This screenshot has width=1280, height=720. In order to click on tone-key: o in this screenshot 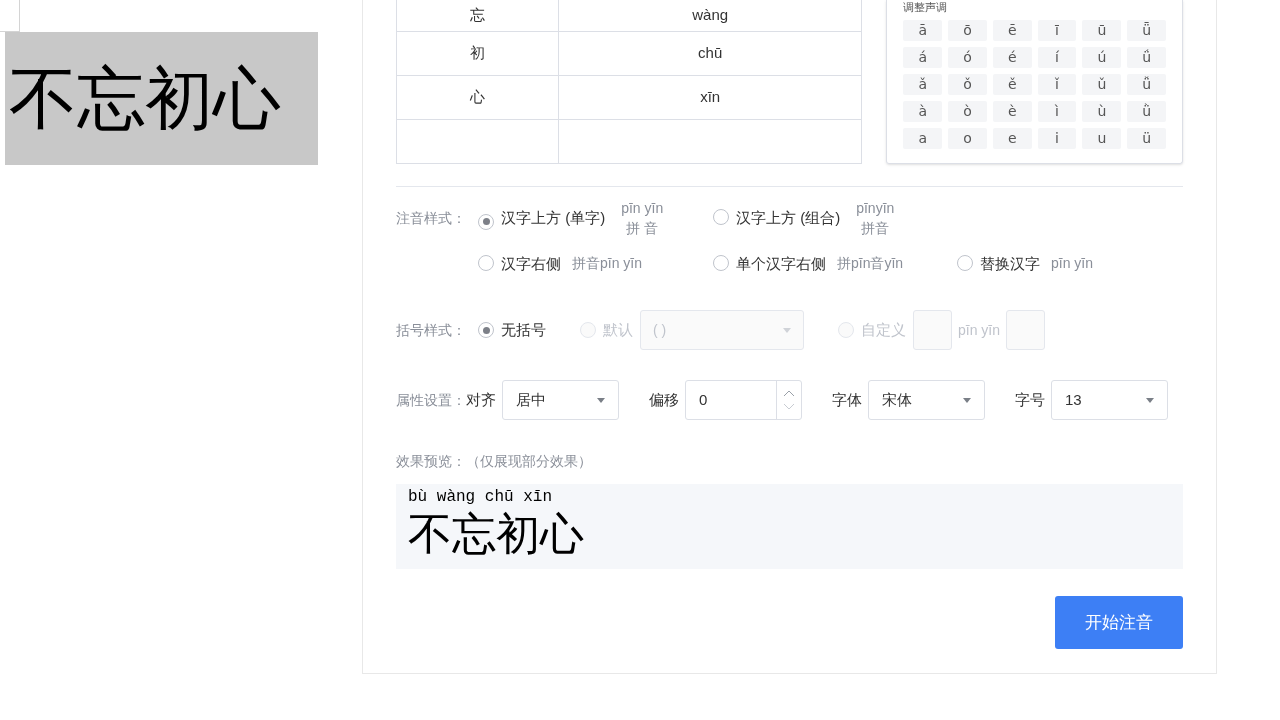, I will do `click(967, 138)`.